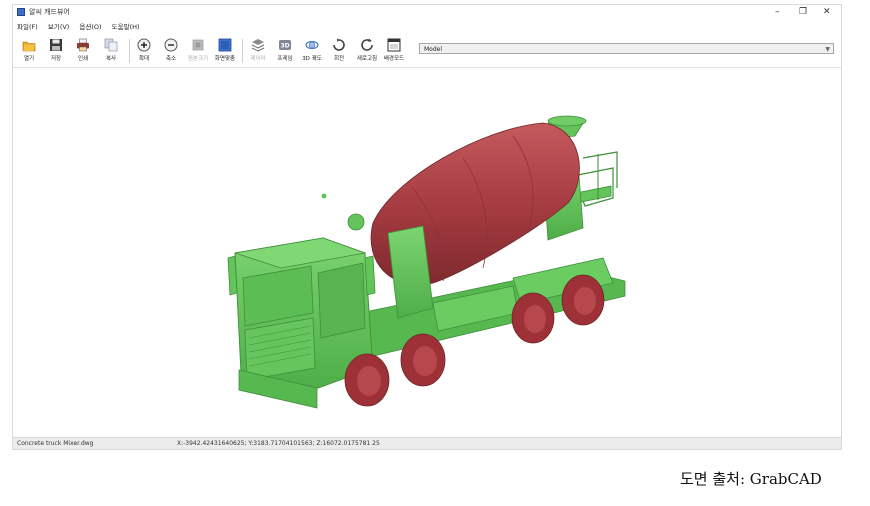  I want to click on menu-help: 도움말(H), so click(126, 27).